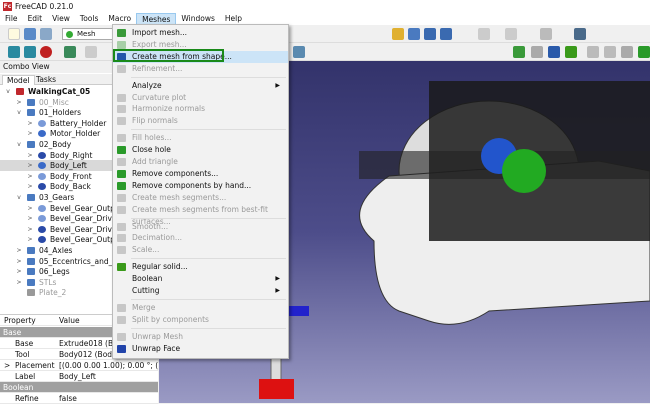 This screenshot has width=650, height=404. I want to click on menu-item-label: Merge, so click(144, 307).